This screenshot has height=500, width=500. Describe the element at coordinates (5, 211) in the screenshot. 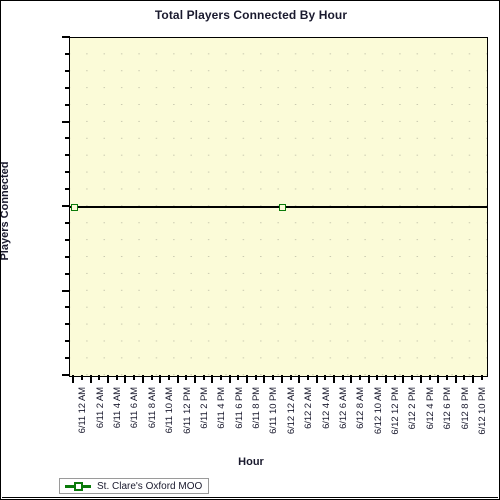

I see `y-axis-title: Players Connected` at that location.